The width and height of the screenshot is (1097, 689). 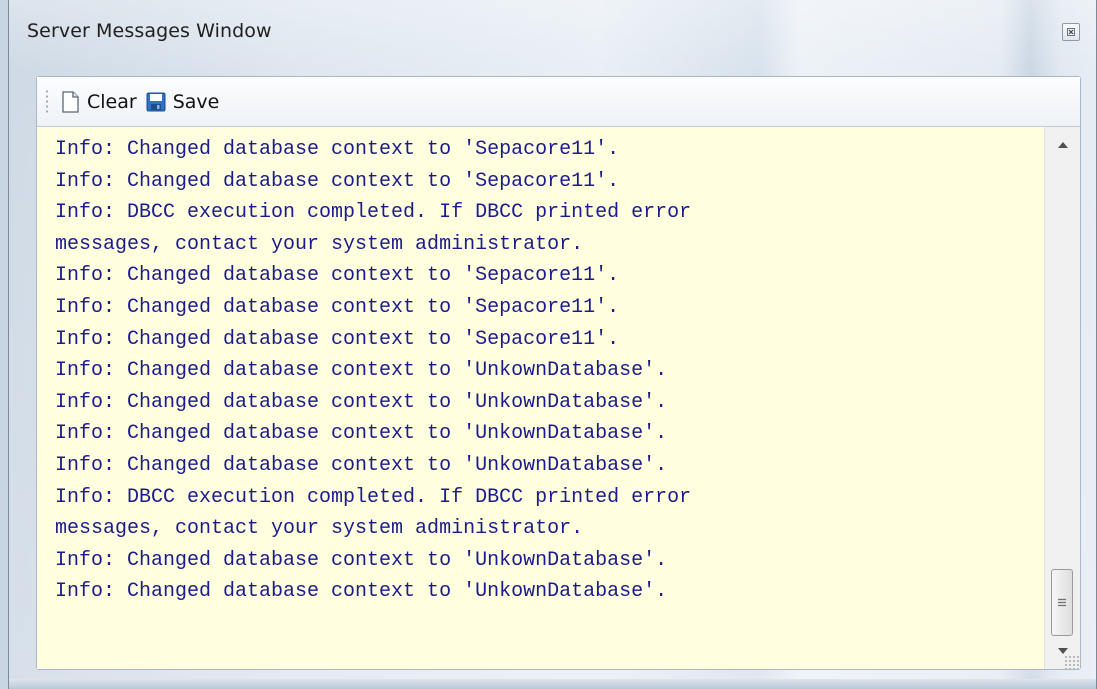 I want to click on title-bar: Server Messages Window, so click(x=552, y=33).